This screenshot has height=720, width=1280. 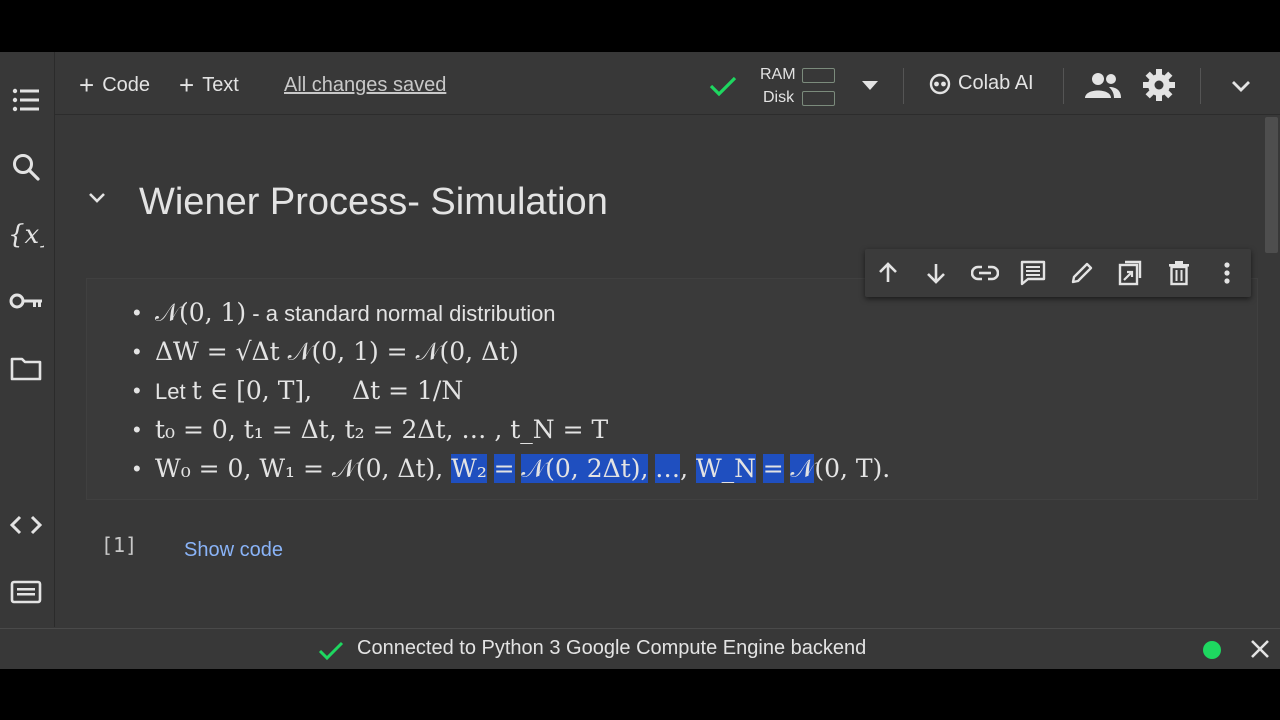 I want to click on bullet-text: Let, so click(x=173, y=391).